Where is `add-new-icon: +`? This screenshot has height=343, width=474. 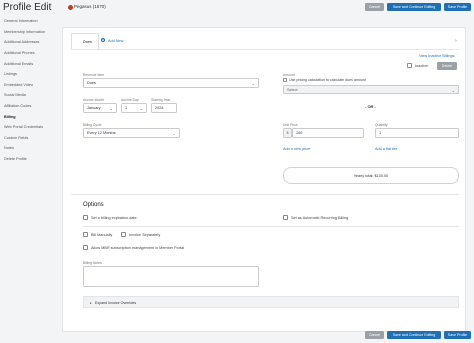
add-new-icon: + is located at coordinates (103, 40).